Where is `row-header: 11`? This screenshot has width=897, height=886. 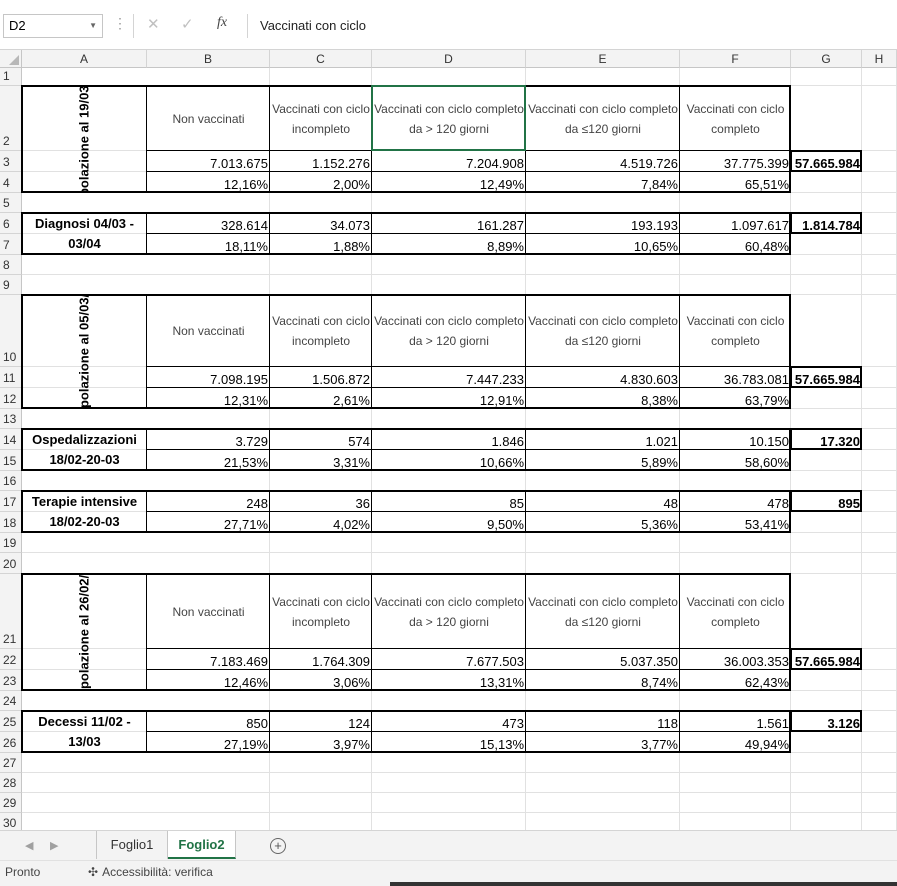 row-header: 11 is located at coordinates (11, 377).